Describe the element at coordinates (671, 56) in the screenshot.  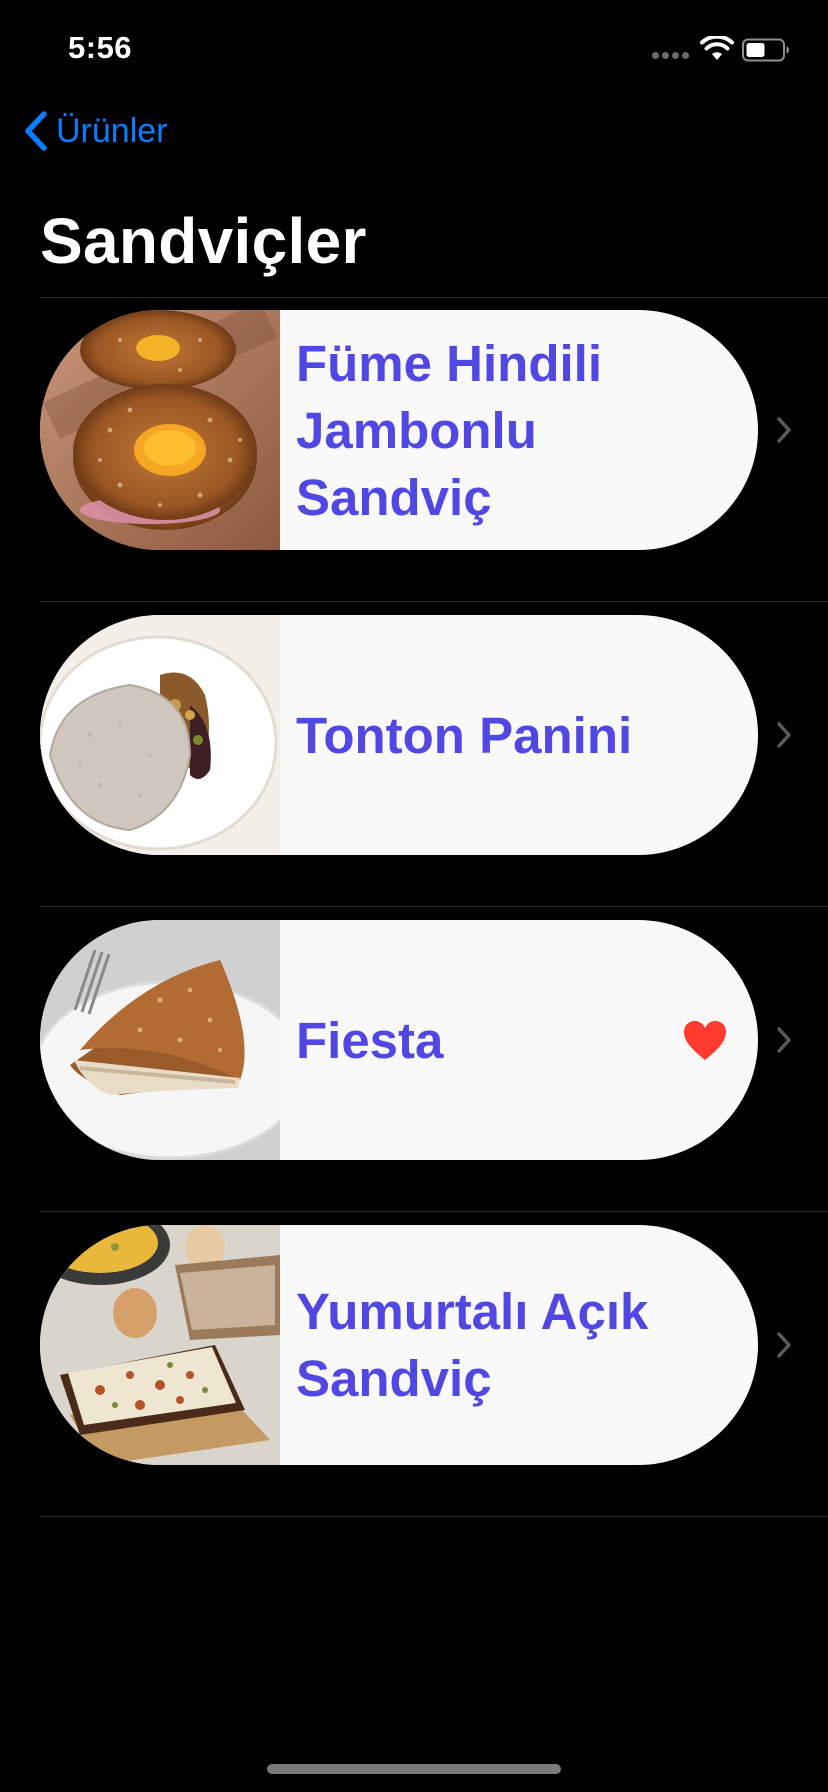
I see `cellular-signal-icon` at that location.